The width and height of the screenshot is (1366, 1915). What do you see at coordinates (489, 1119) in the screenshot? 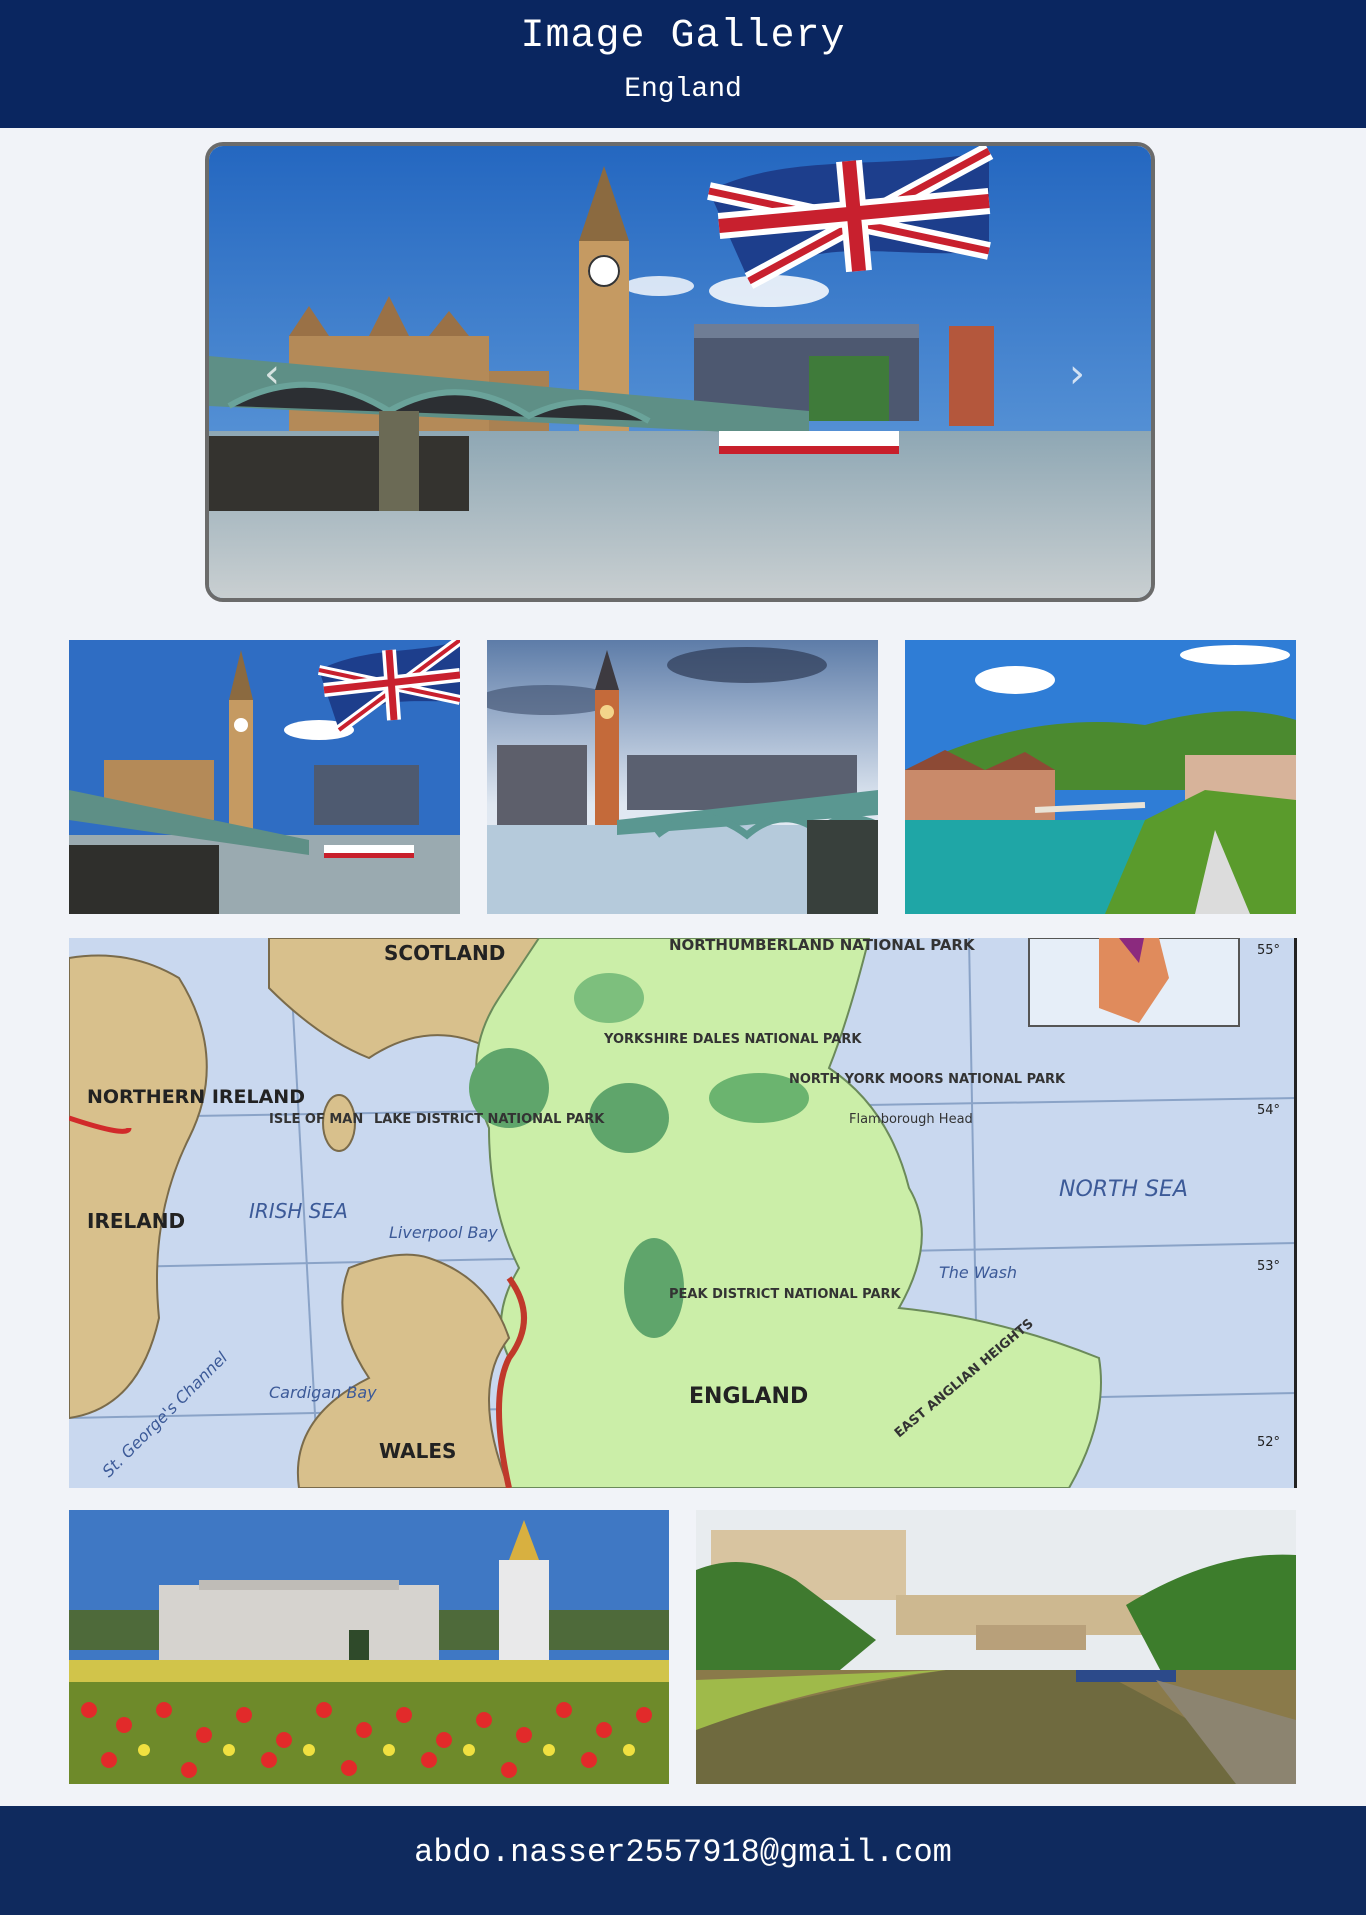
I see `map-label-lake-district: LAKE DISTRICT NATIONAL PARK` at bounding box center [489, 1119].